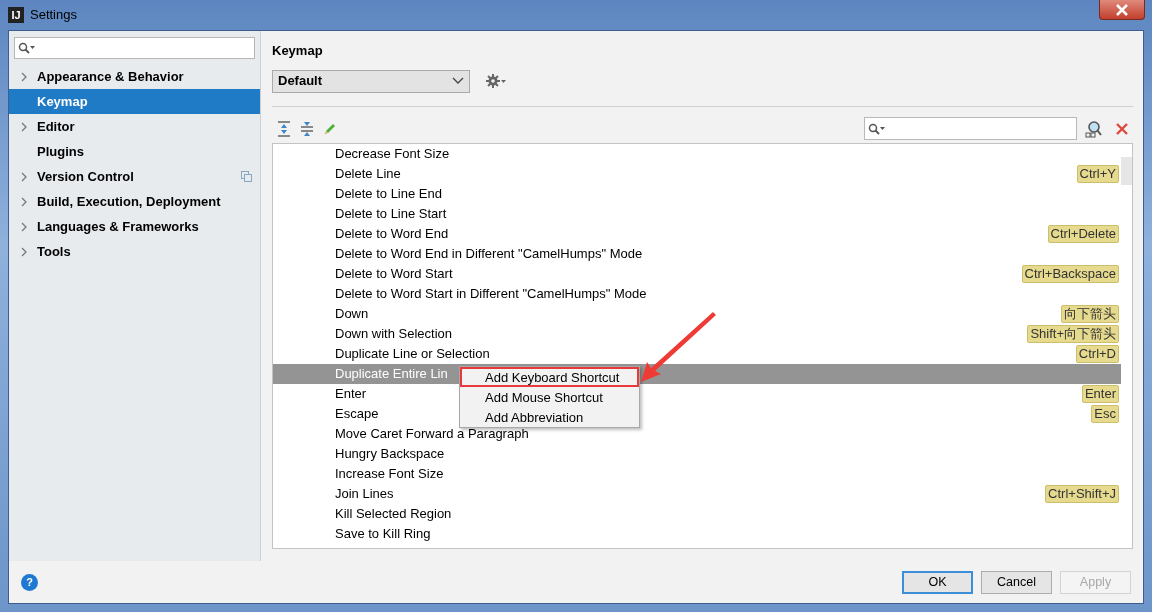  Describe the element at coordinates (134, 76) in the screenshot. I see `sidebar-item: Appearance & Behavior` at that location.